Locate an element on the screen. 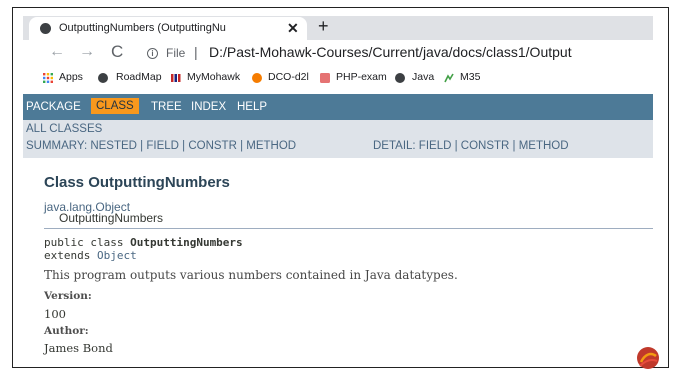 This screenshot has width=678, height=375. new-tab-button: + is located at coordinates (323, 26).